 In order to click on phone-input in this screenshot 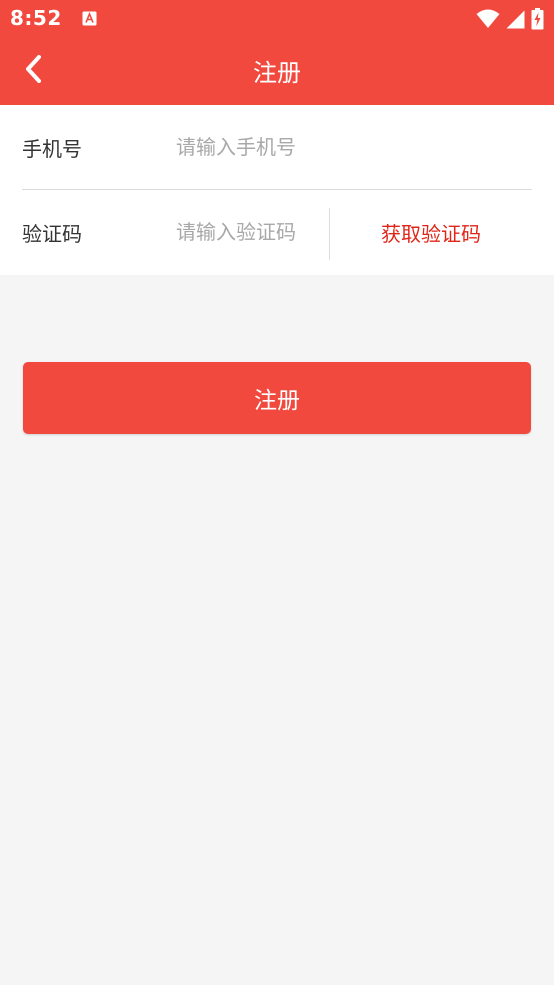, I will do `click(341, 147)`.